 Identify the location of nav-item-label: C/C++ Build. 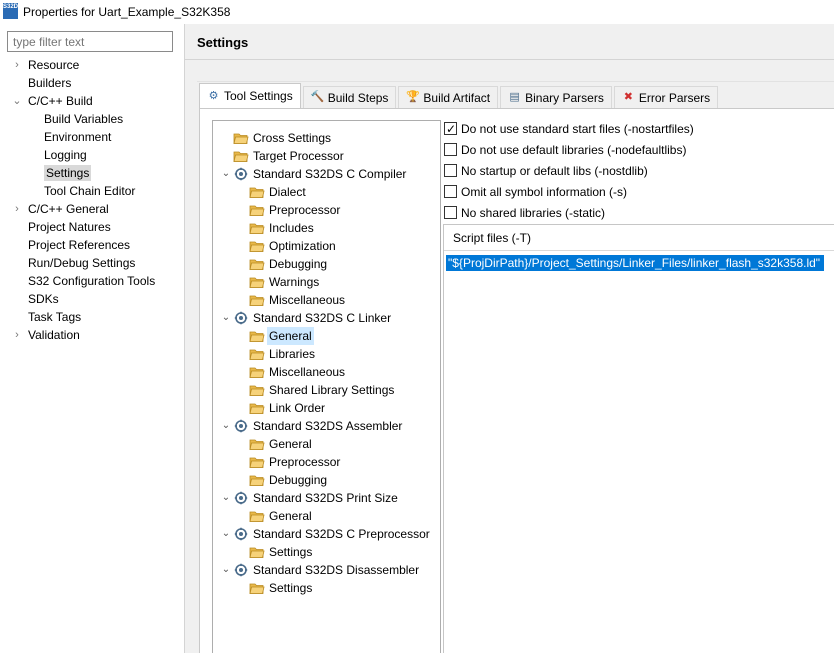
(60, 101).